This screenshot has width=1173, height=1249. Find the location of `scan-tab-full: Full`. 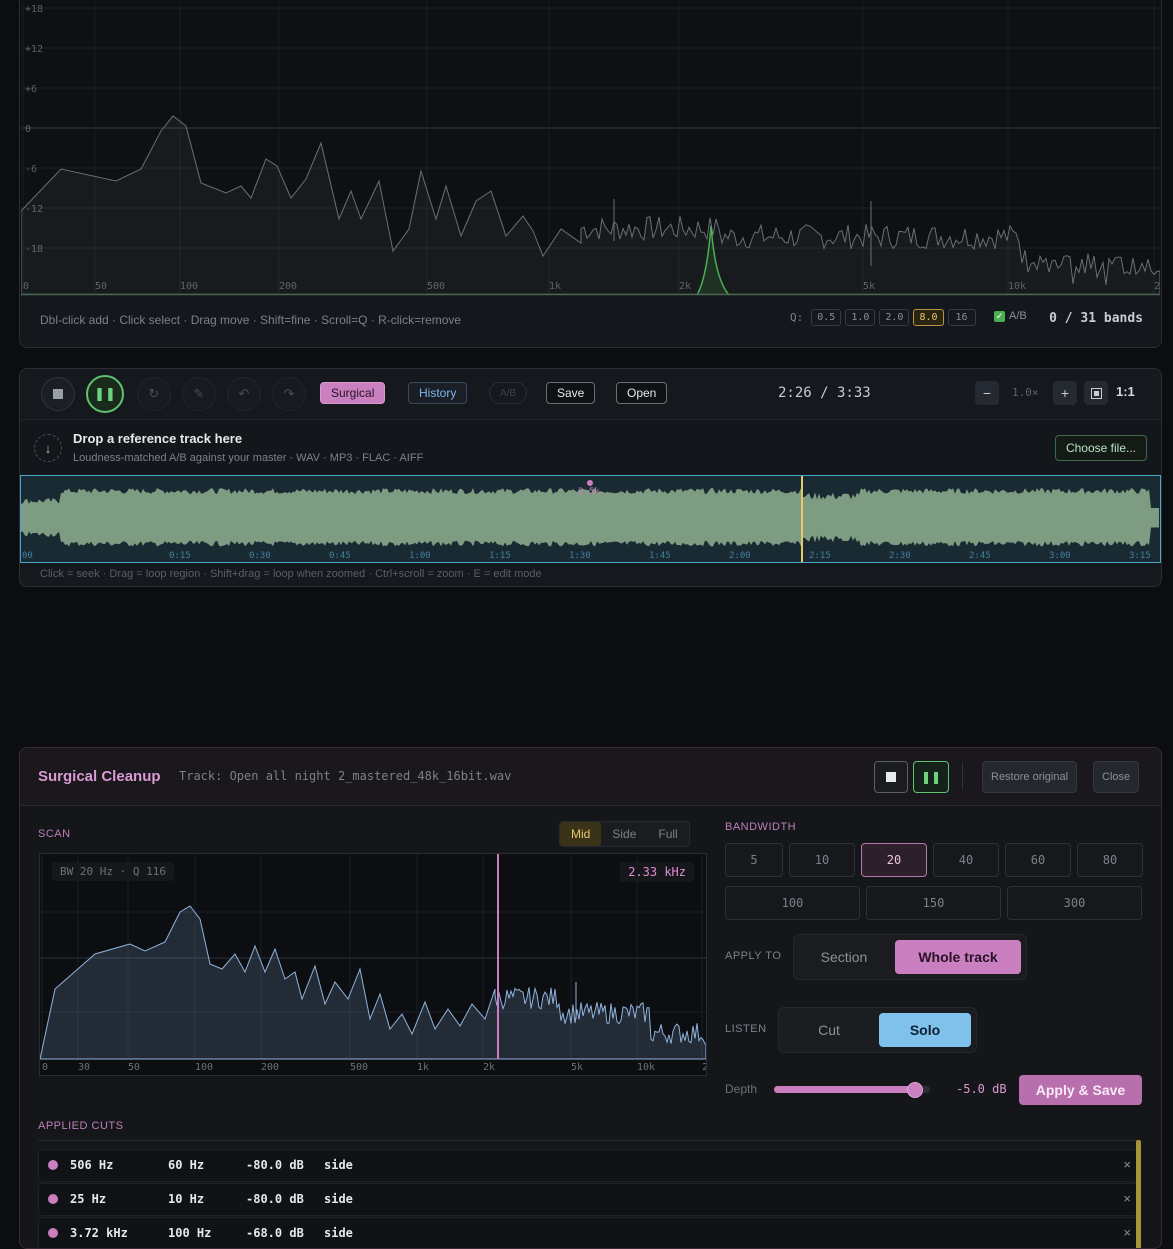

scan-tab-full: Full is located at coordinates (667, 834).